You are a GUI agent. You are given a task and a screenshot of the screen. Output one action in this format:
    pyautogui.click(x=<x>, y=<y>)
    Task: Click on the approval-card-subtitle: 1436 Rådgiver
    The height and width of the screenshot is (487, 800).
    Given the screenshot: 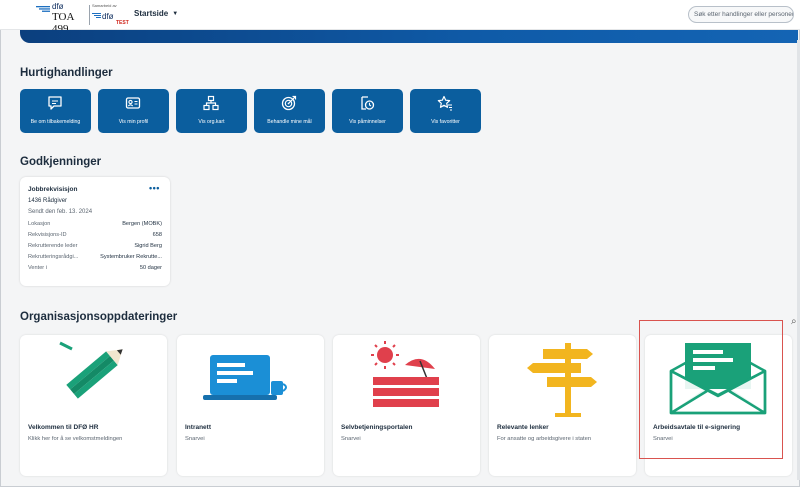 What is the action you would take?
    pyautogui.click(x=48, y=201)
    